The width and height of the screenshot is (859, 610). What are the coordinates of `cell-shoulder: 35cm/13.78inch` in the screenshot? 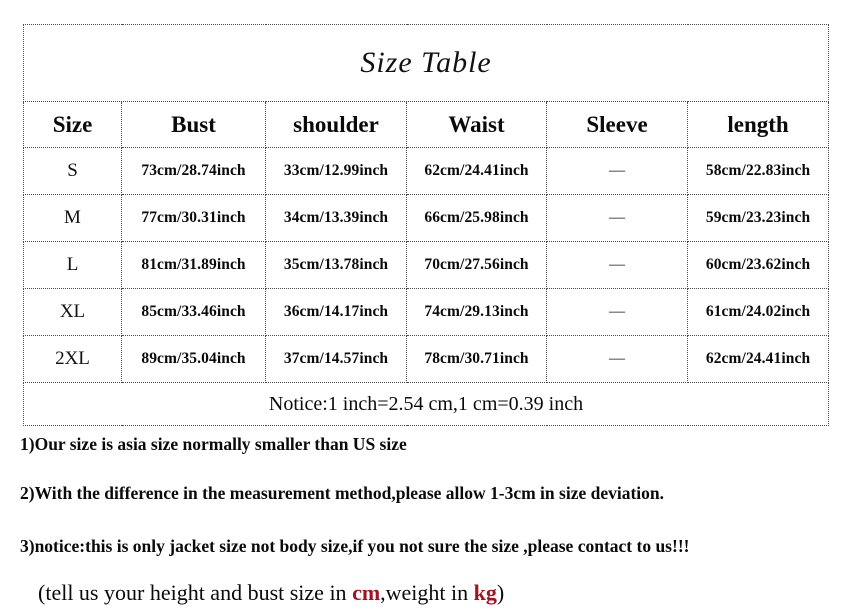 It's located at (336, 265).